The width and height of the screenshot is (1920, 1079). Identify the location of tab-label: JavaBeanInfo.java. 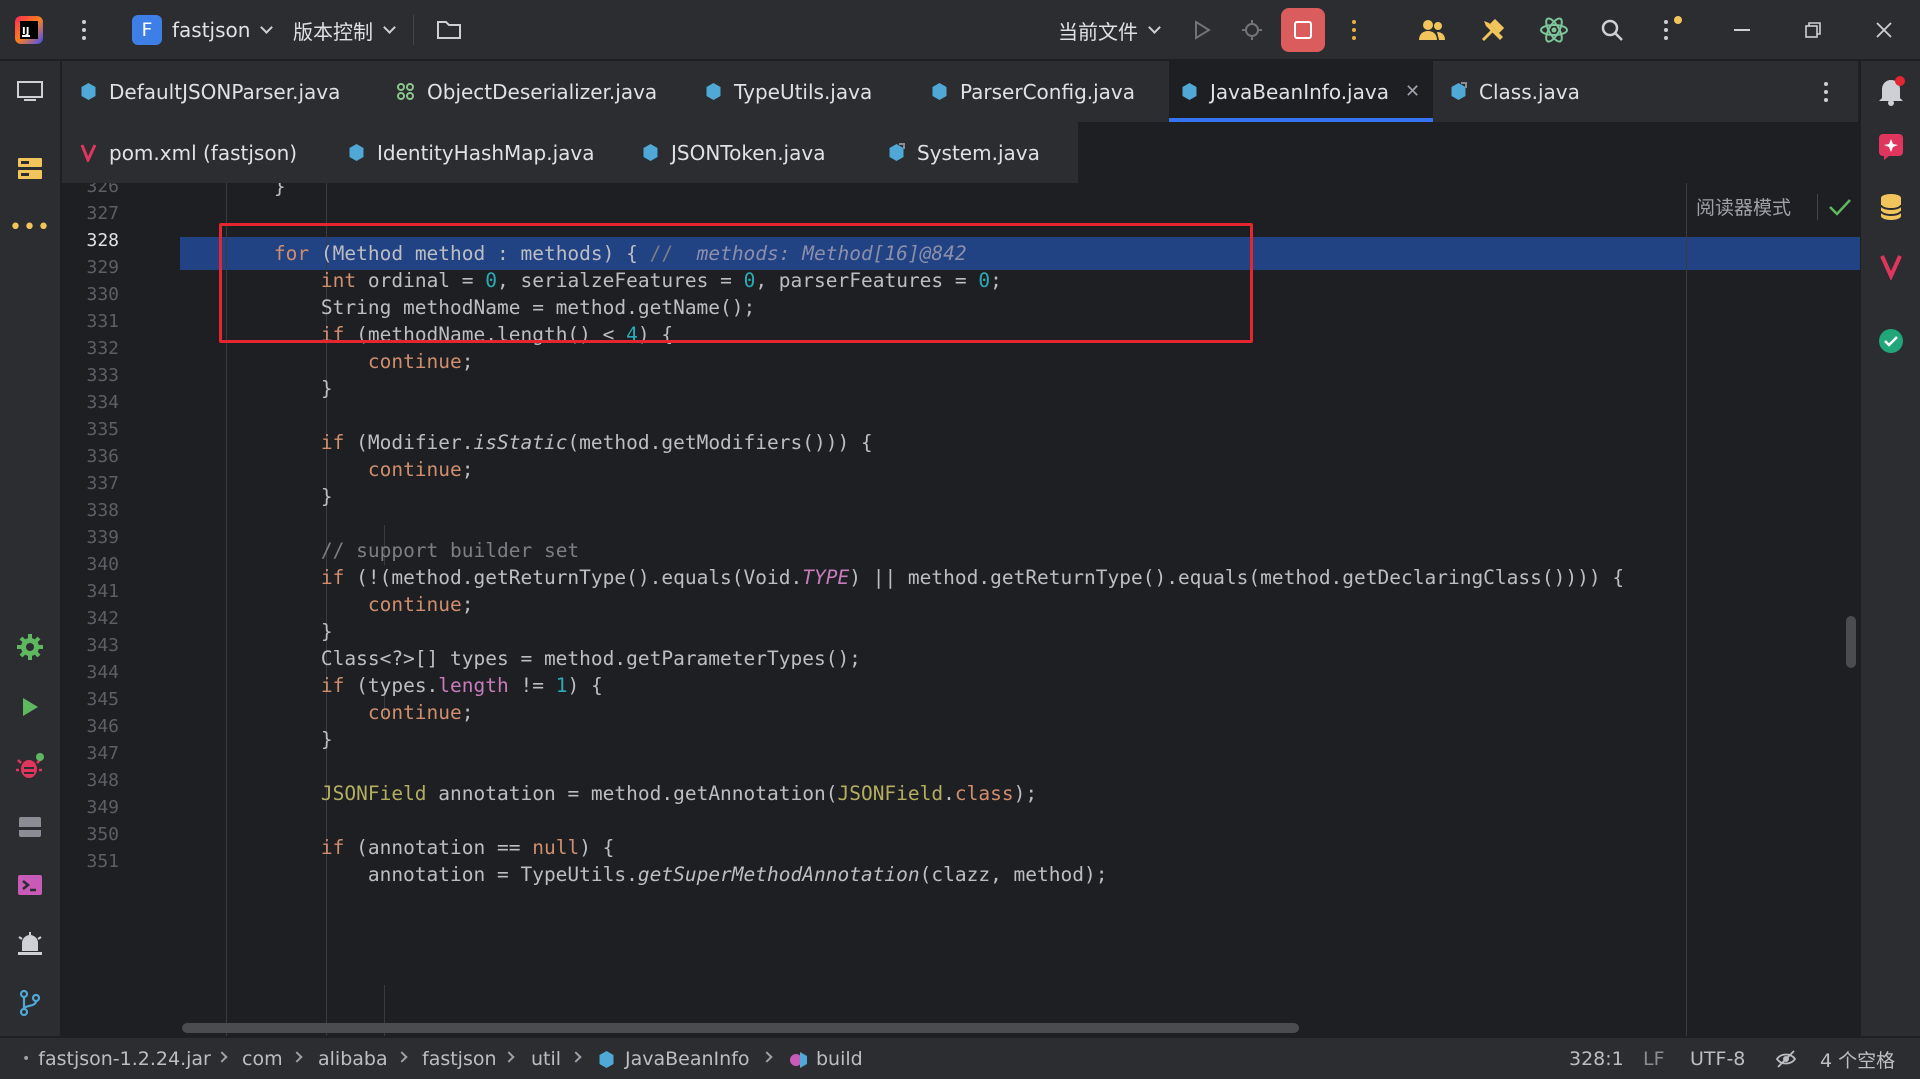
(1299, 91).